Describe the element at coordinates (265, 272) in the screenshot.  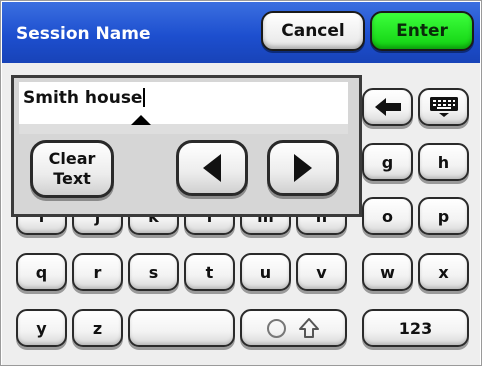
I see `key-u: u` at that location.